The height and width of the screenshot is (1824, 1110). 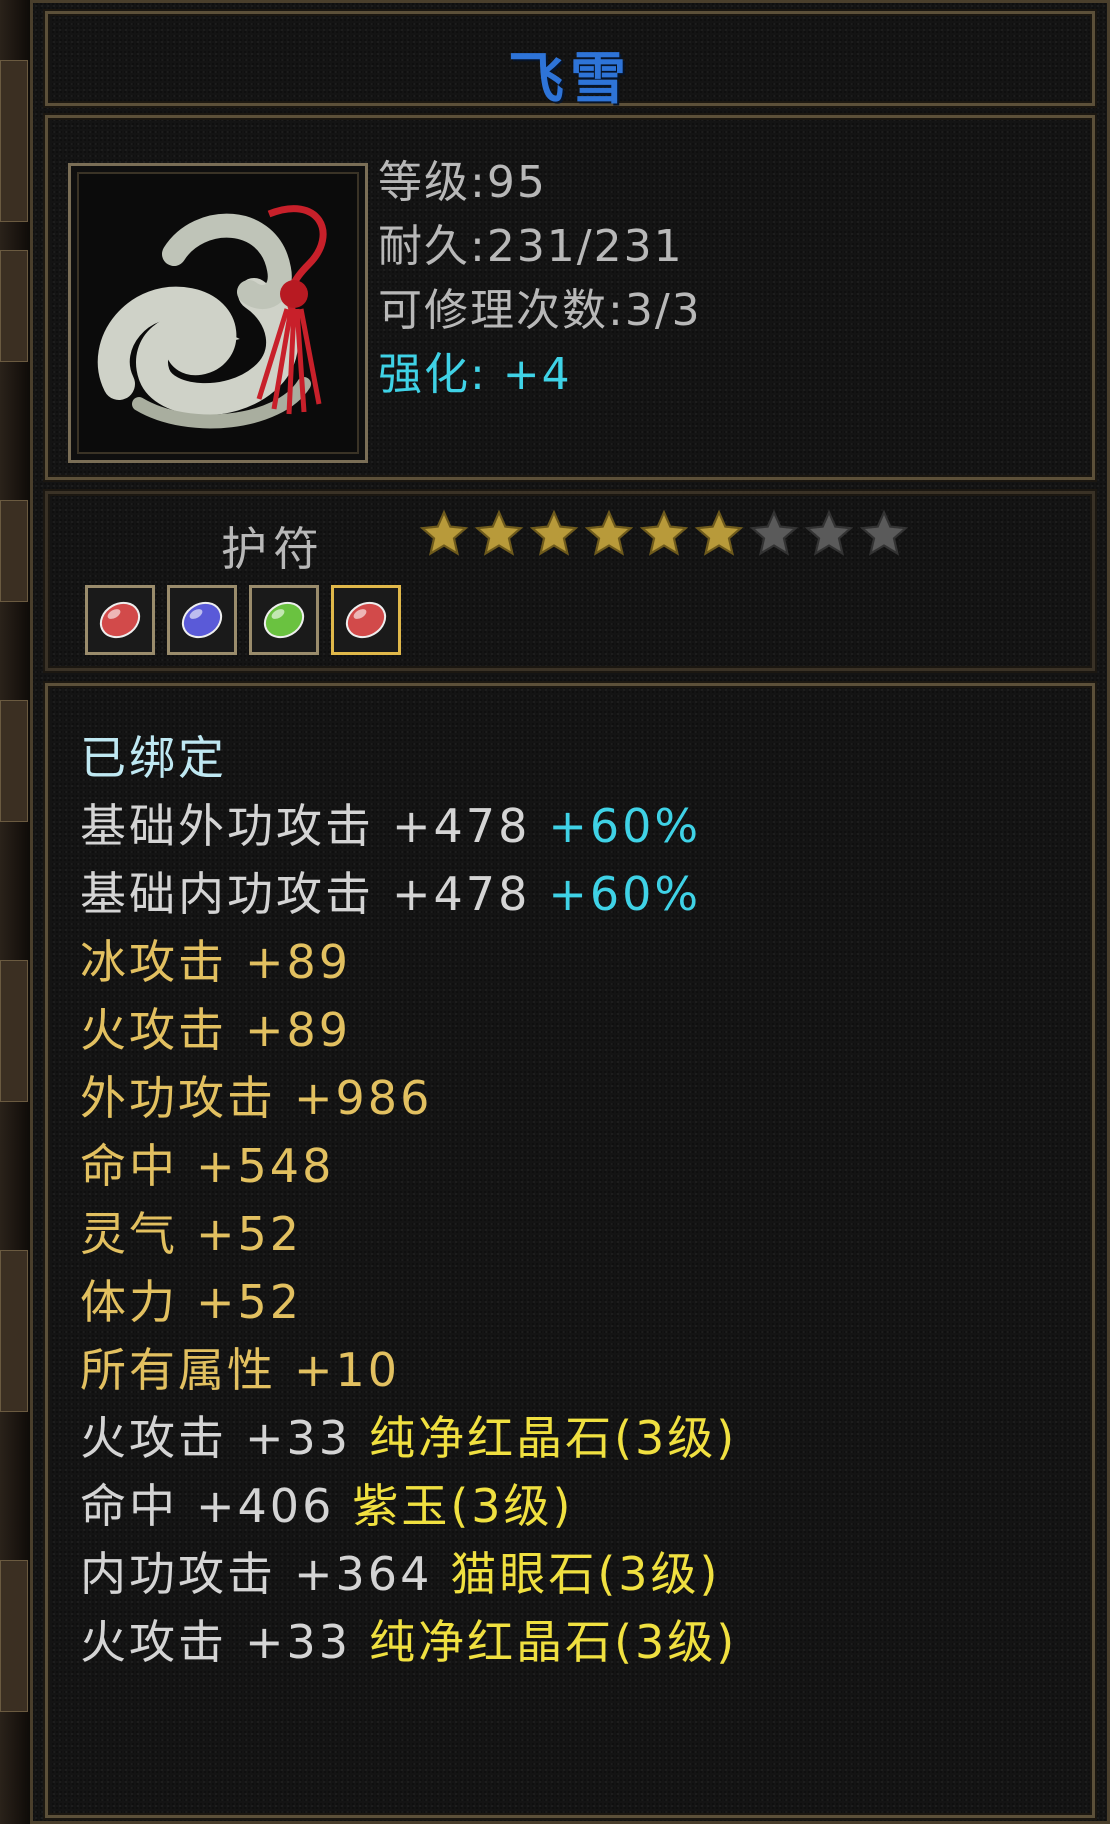 I want to click on gem-attribute-line: 内功攻击 +364 猫眼石(3级), so click(x=400, y=1571).